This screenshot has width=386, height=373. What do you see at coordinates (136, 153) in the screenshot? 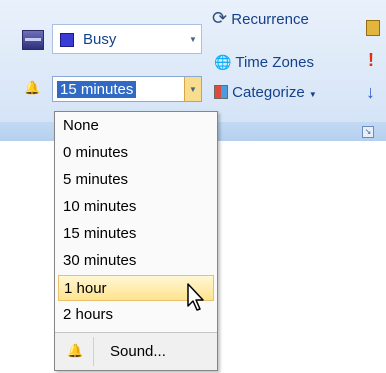
I see `list-item: 0 minutes` at bounding box center [136, 153].